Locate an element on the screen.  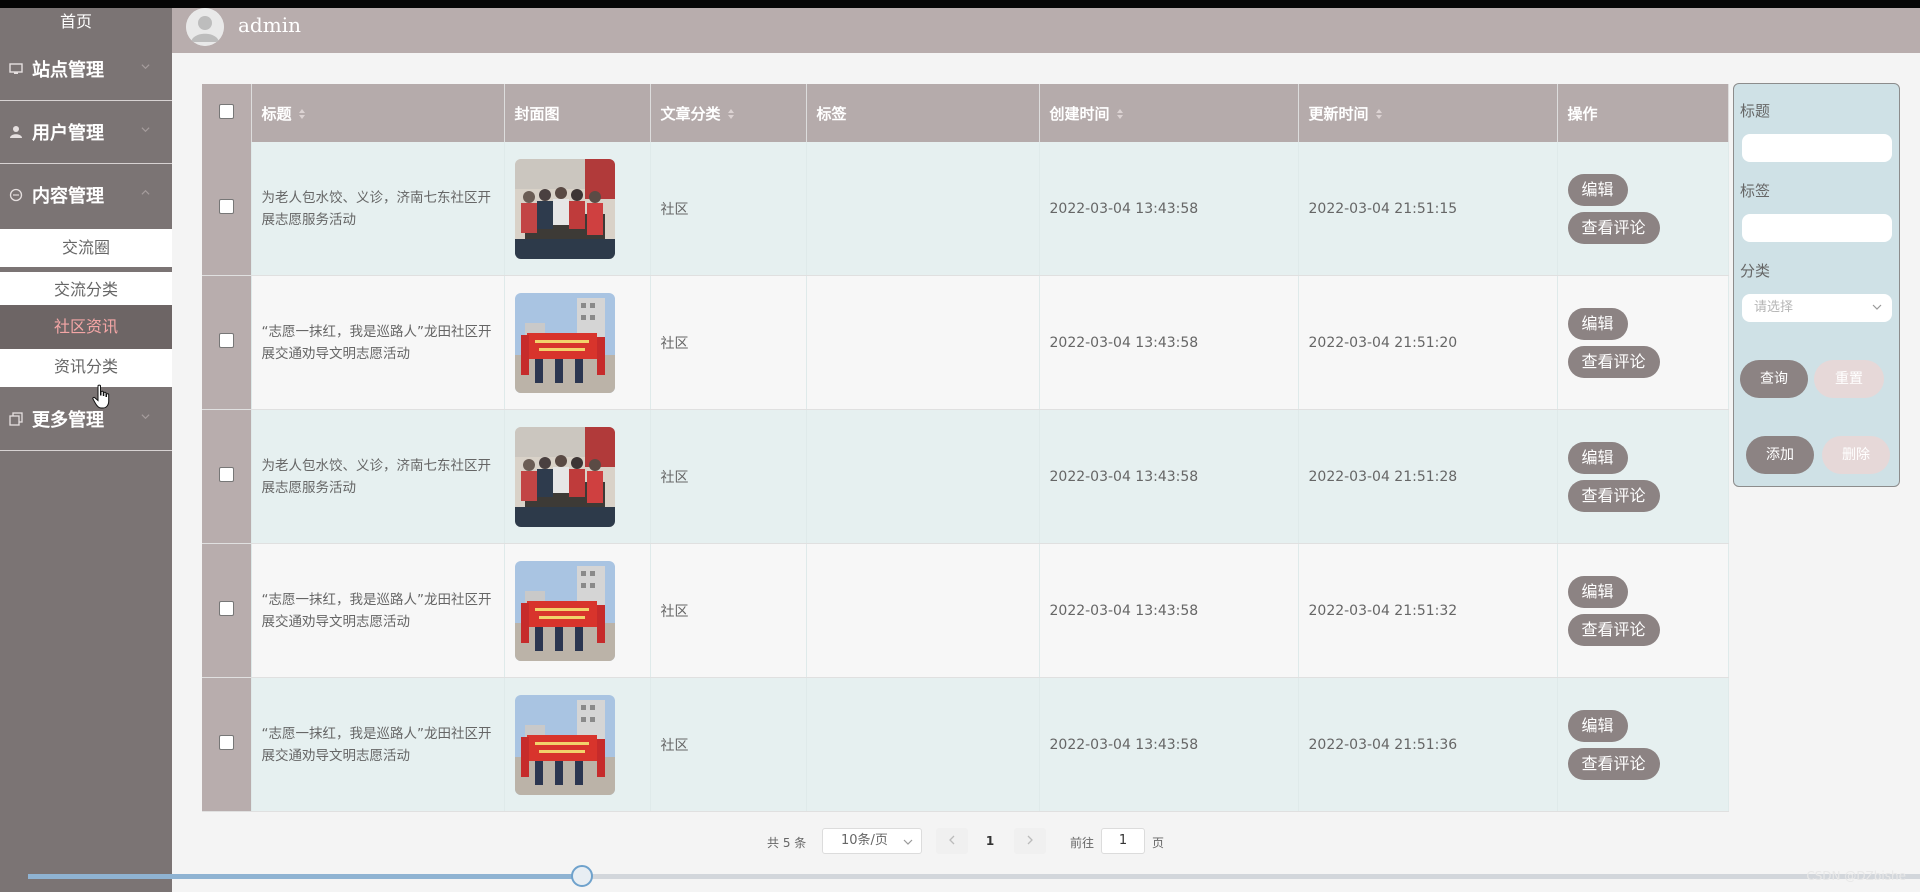
header-created-label: 创建时间 is located at coordinates (1079, 113).